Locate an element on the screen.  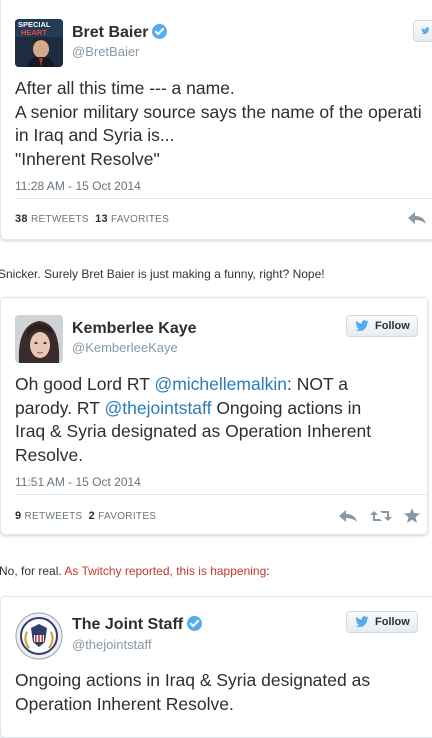
mention-link: @michellemalkin is located at coordinates (220, 384).